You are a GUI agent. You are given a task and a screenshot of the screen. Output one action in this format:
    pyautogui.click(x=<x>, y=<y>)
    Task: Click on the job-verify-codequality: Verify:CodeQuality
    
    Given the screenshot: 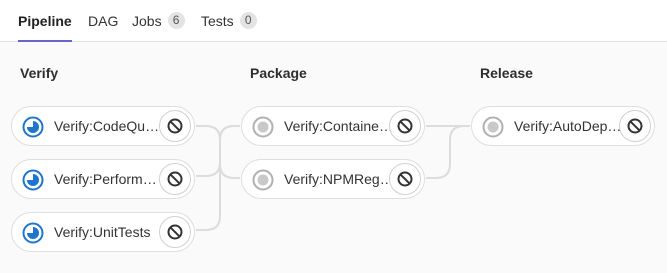 What is the action you would take?
    pyautogui.click(x=103, y=126)
    